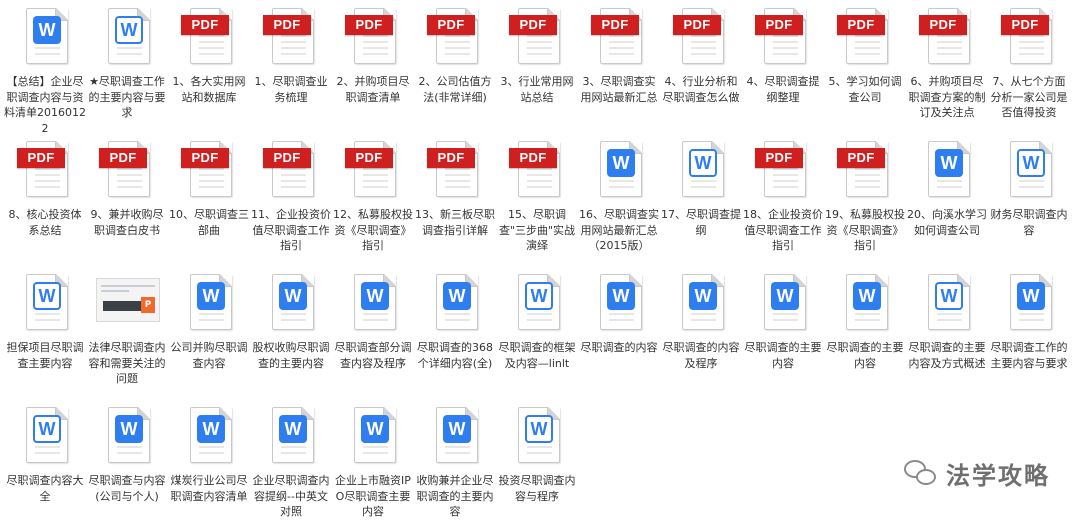 This screenshot has height=524, width=1080. Describe the element at coordinates (209, 203) in the screenshot. I see `file-item: PDF 10、尽职调查三部曲` at that location.